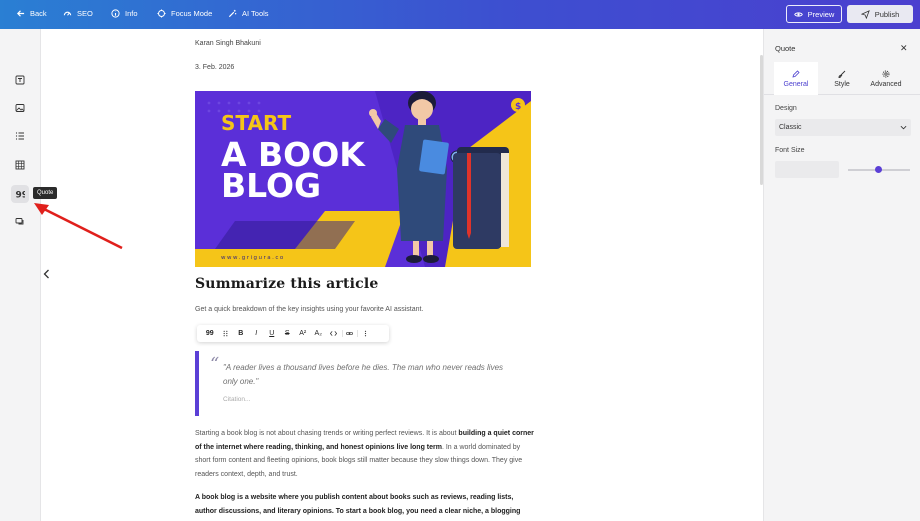  Describe the element at coordinates (161, 13) in the screenshot. I see `focus-icon` at that location.